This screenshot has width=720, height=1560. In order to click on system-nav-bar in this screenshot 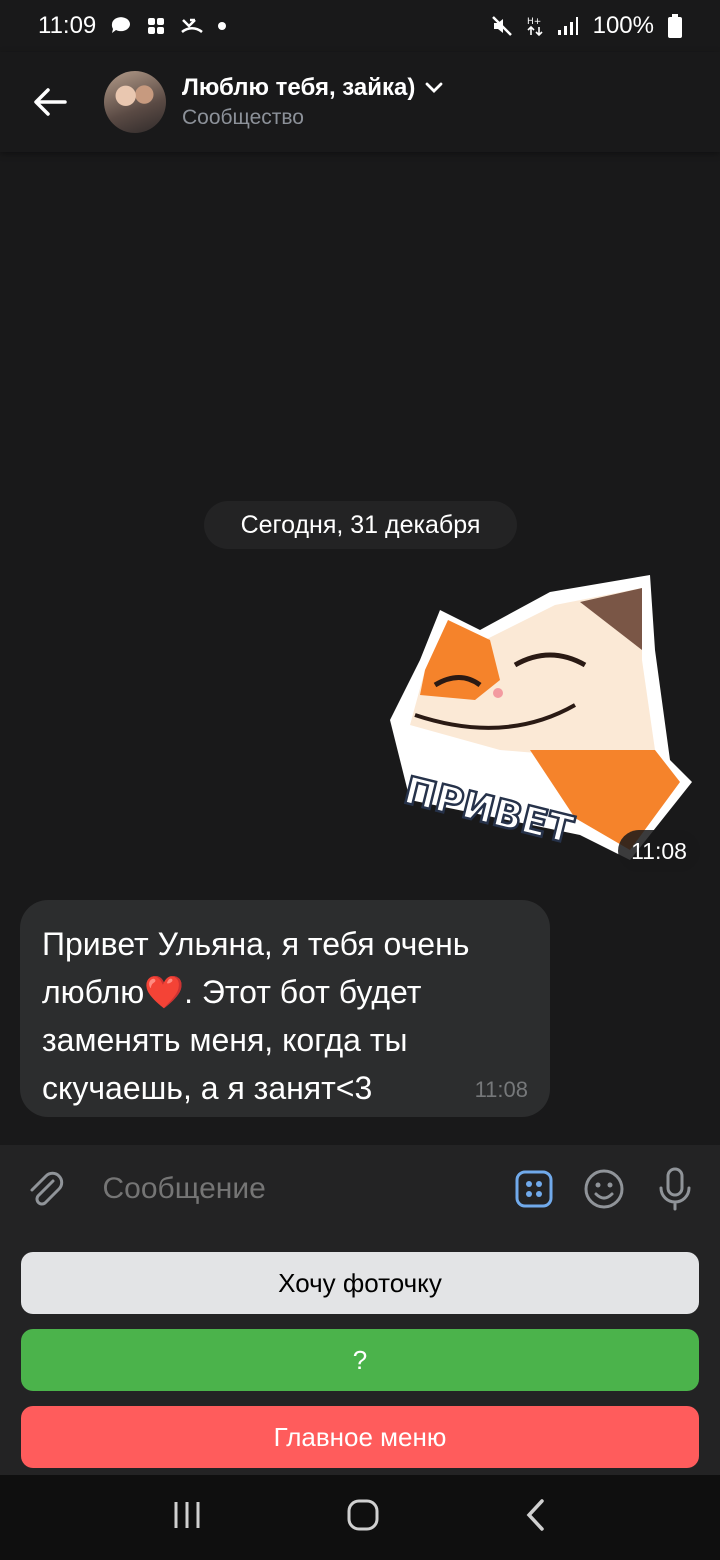, I will do `click(360, 1517)`.